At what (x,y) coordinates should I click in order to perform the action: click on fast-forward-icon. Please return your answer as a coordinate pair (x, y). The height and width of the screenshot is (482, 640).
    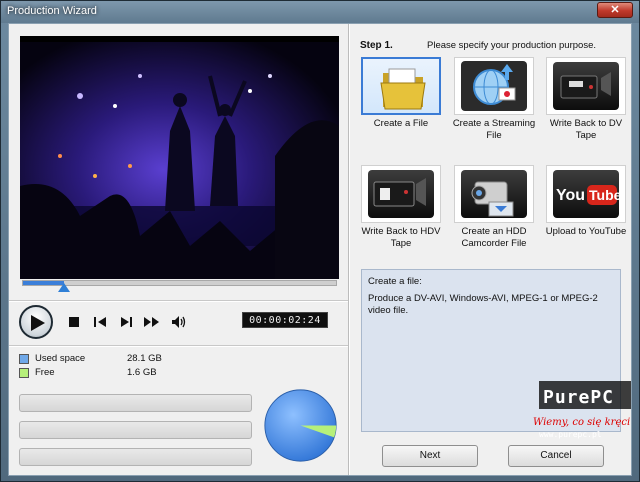
    Looking at the image, I should click on (152, 322).